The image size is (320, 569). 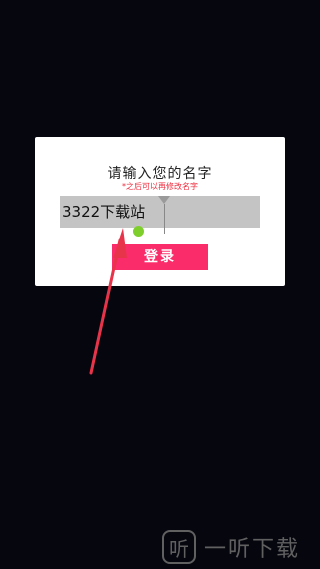 I want to click on login-button: 登录, so click(x=160, y=257).